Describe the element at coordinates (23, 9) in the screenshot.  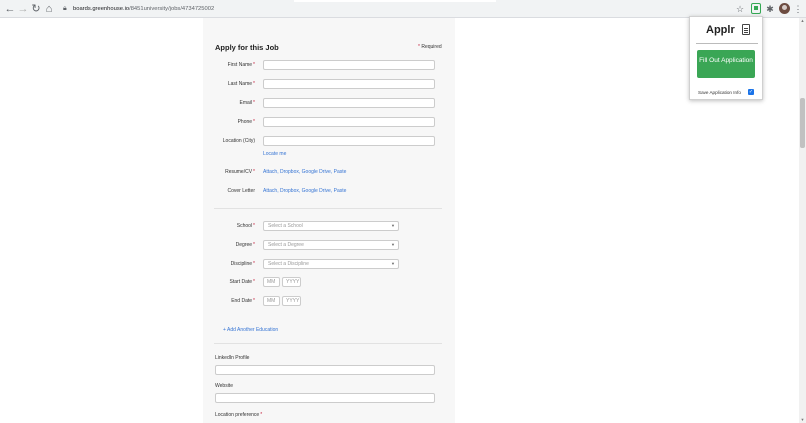
I see `forward-arrow-icon: →` at that location.